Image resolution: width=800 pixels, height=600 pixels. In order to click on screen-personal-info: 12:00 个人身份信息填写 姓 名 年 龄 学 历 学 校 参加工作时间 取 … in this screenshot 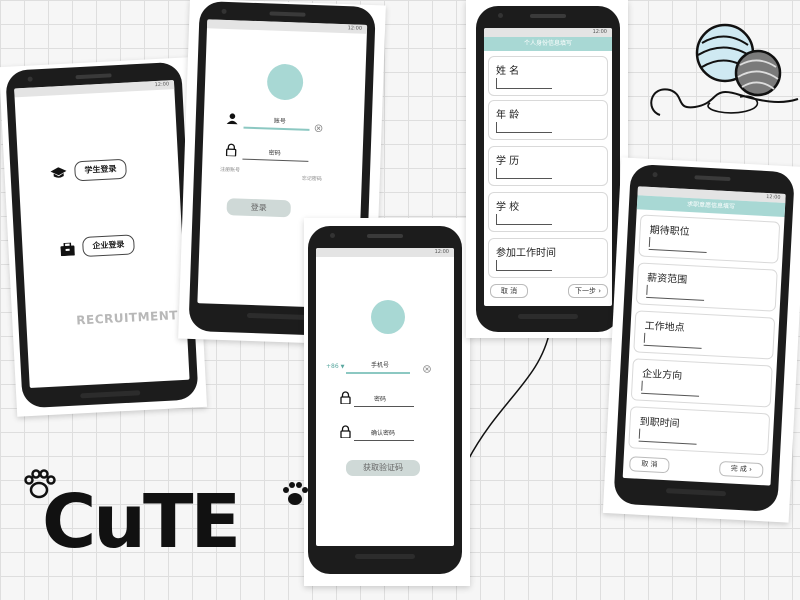, I will do `click(548, 167)`.